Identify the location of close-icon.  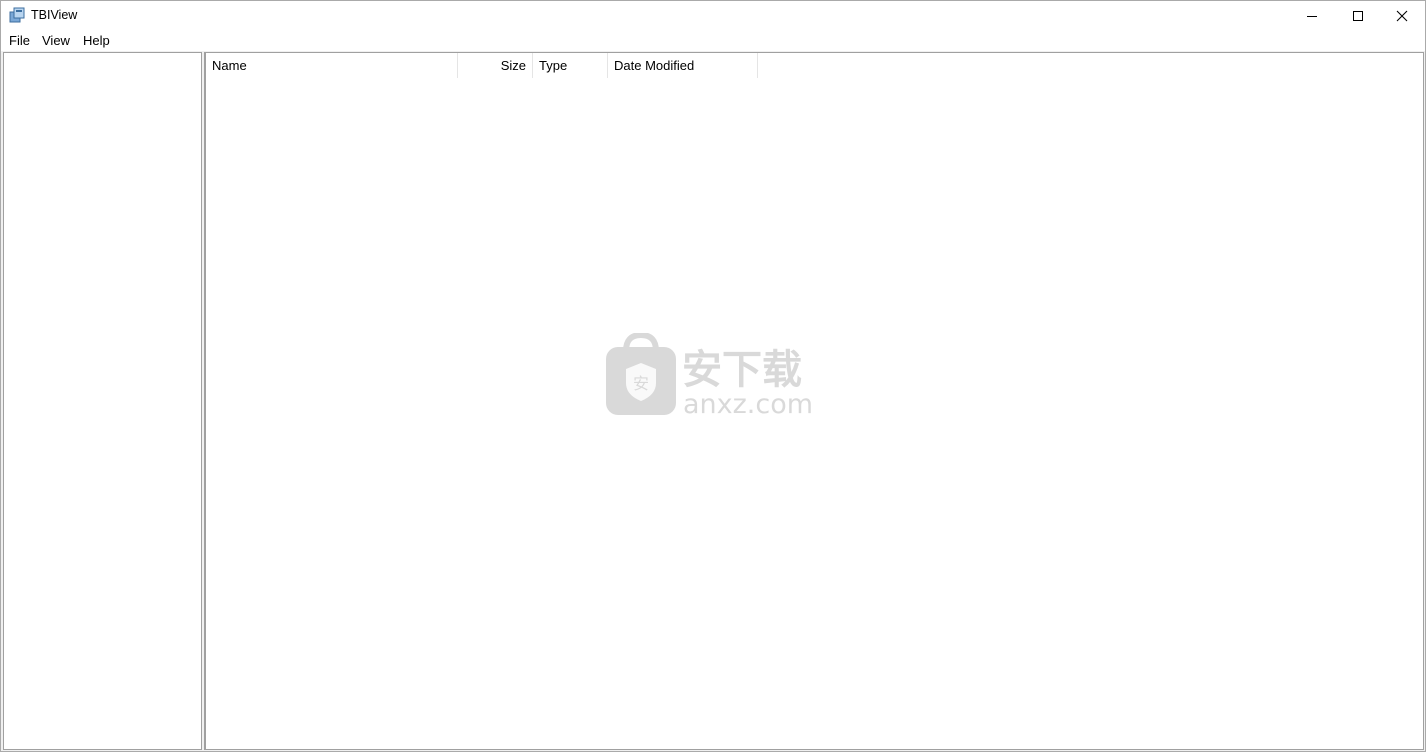
(1402, 16).